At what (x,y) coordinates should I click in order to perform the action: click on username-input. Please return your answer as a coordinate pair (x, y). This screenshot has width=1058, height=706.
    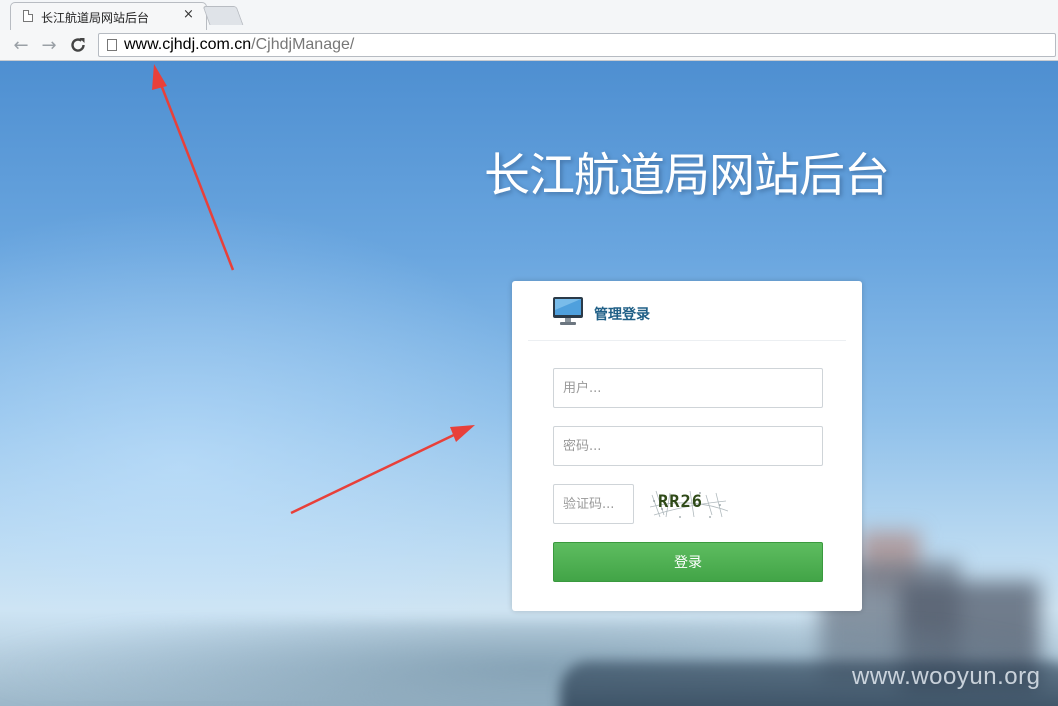
    Looking at the image, I should click on (688, 388).